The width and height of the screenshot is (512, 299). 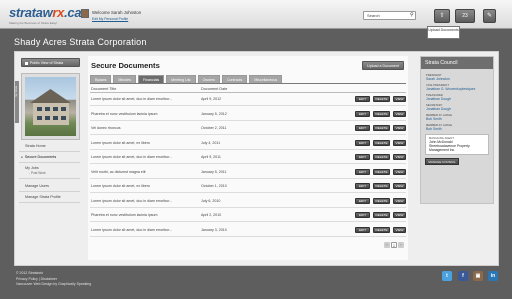 I want to click on calendar-button: 23, so click(x=465, y=16).